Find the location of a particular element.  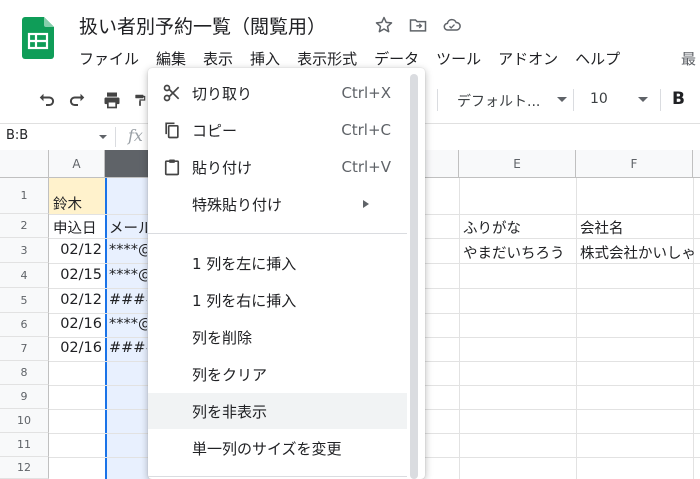

cell-date: 02/15 is located at coordinates (75, 275).